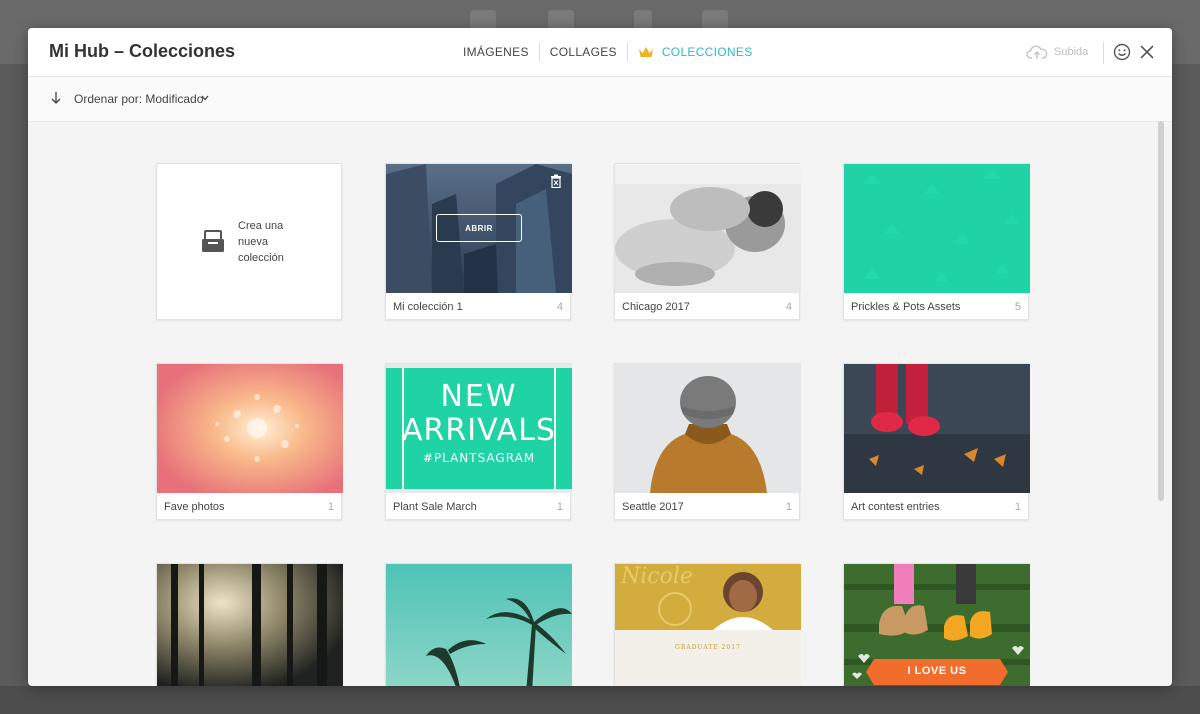 The image size is (1200, 714). What do you see at coordinates (657, 576) in the screenshot?
I see `thumb-text-graduate-name: Nicole` at bounding box center [657, 576].